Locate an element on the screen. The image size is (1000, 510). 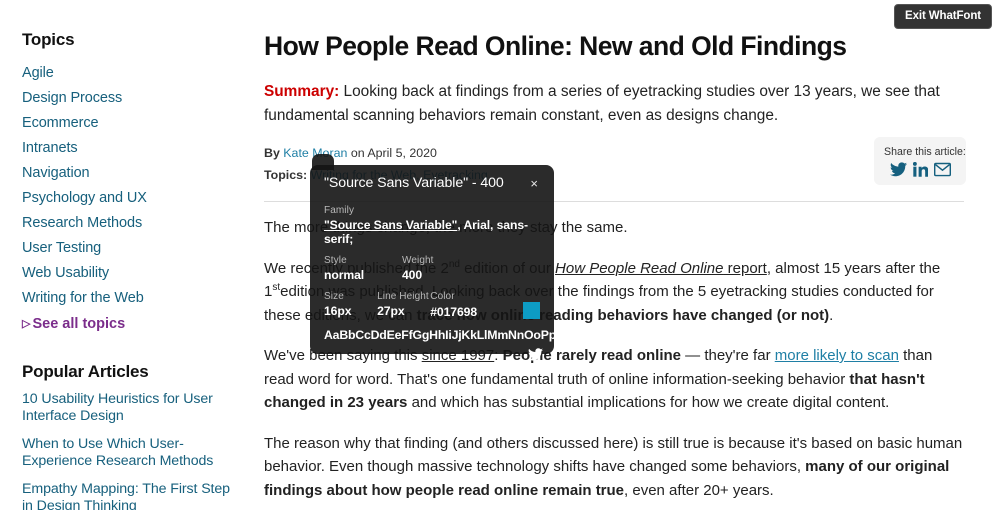
see-all-topics-link: ▷ See all topics is located at coordinates (132, 324).